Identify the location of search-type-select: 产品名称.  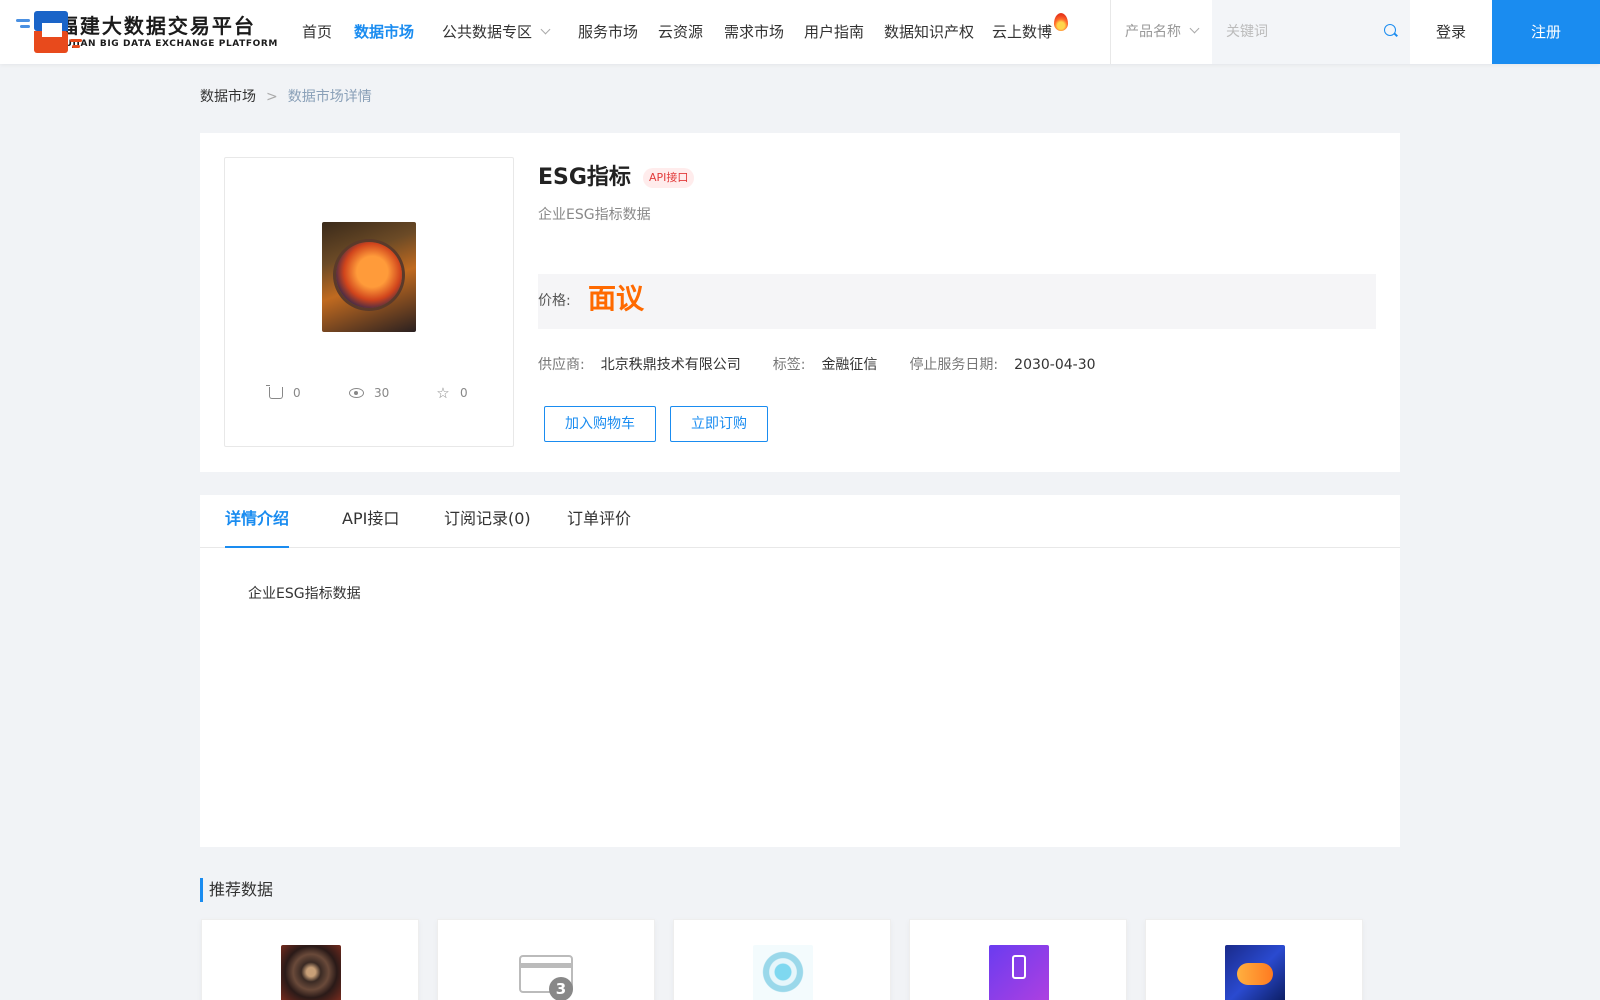
(1162, 32).